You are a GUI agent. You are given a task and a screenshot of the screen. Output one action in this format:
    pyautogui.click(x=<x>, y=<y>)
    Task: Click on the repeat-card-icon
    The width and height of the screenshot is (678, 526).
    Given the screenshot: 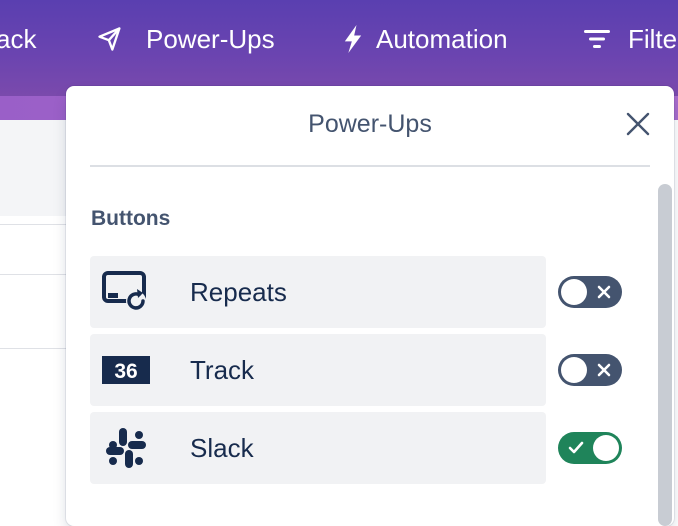 What is the action you would take?
    pyautogui.click(x=126, y=292)
    